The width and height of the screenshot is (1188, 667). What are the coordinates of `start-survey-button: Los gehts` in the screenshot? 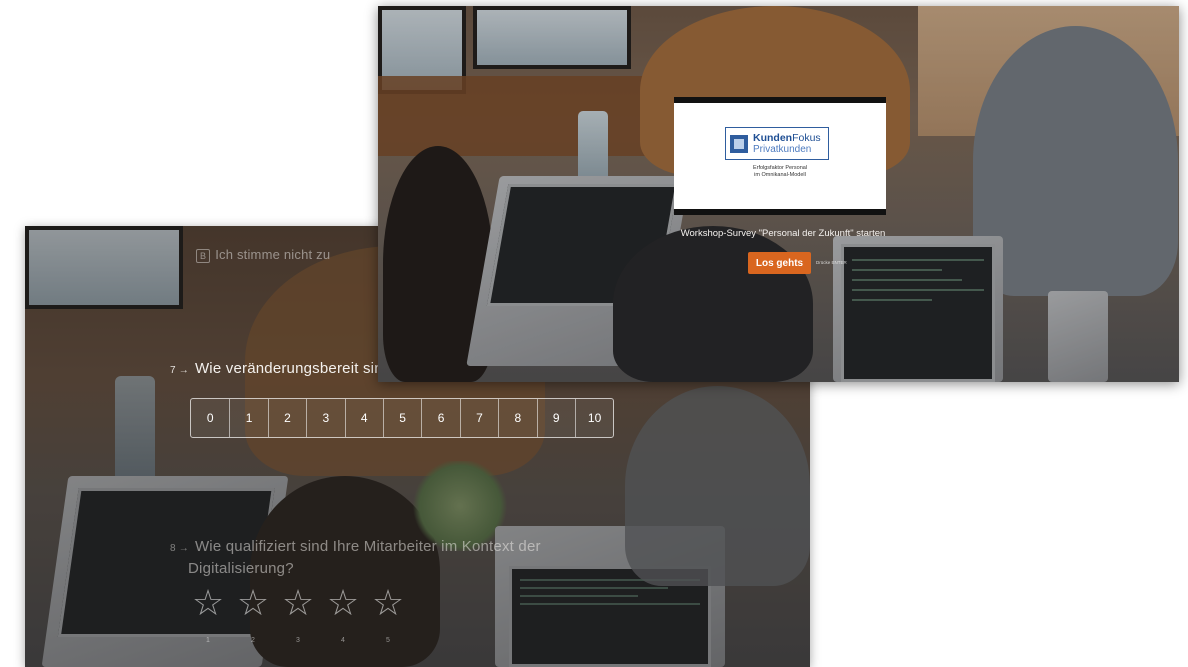 It's located at (779, 263).